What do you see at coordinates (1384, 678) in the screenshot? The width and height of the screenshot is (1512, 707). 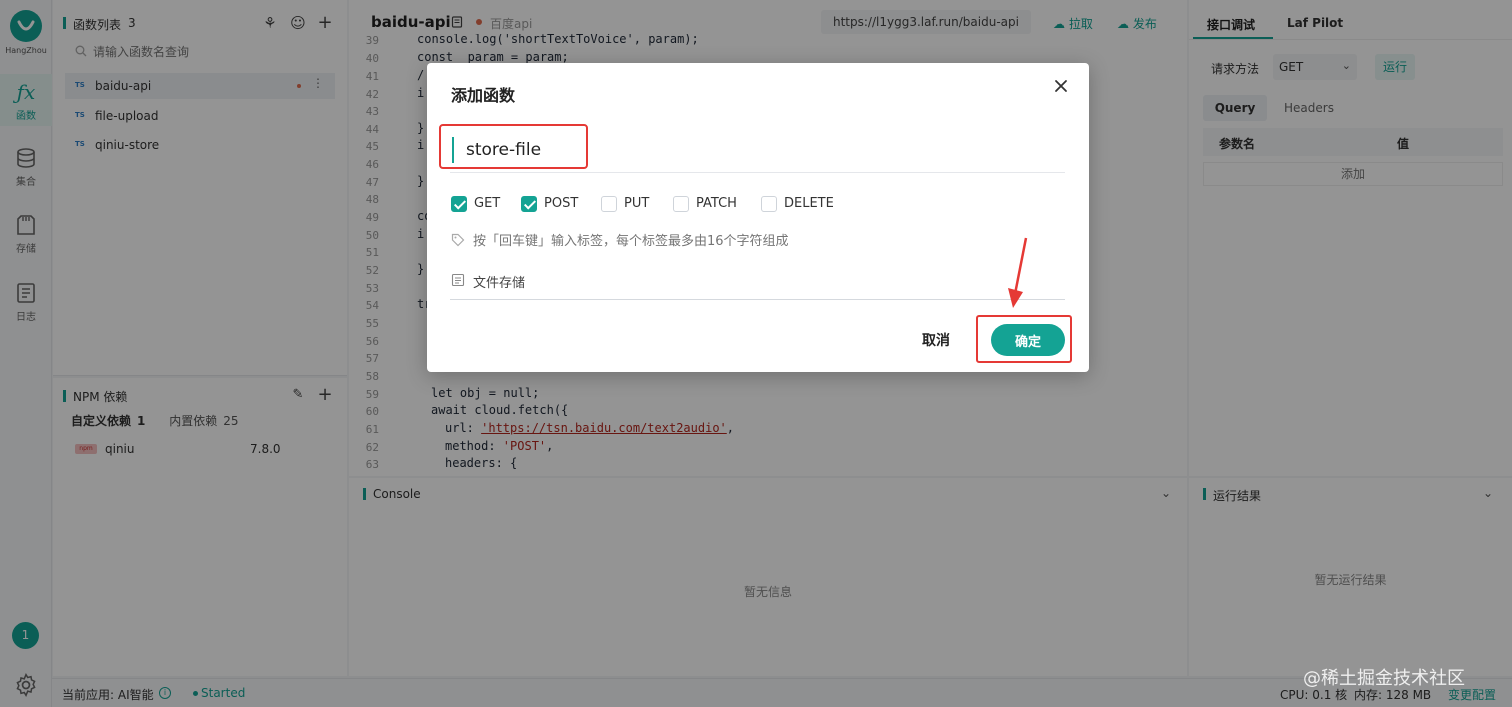 I see `watermark-text: @稀土掘金技术社区` at bounding box center [1384, 678].